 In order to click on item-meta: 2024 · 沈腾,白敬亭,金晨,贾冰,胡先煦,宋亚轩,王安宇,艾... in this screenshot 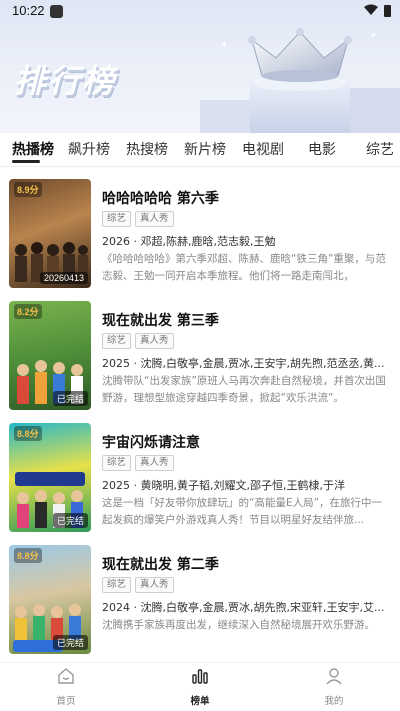, I will do `click(243, 607)`.